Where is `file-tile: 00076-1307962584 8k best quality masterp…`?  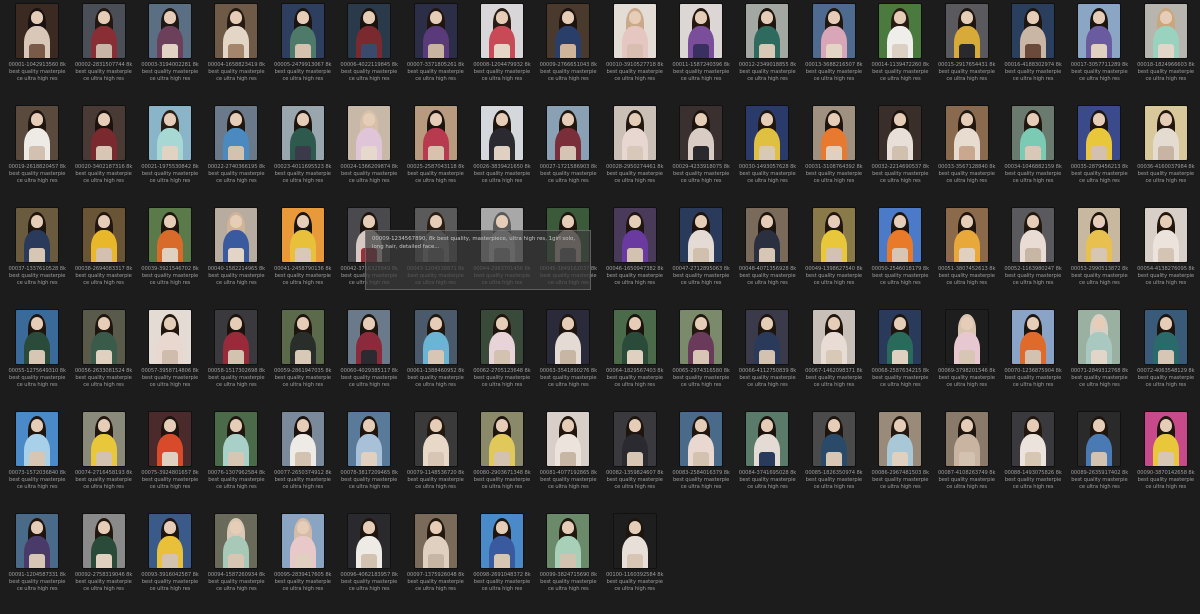
file-tile: 00076-1307962584 8k best quality masterp… is located at coordinates (236, 461).